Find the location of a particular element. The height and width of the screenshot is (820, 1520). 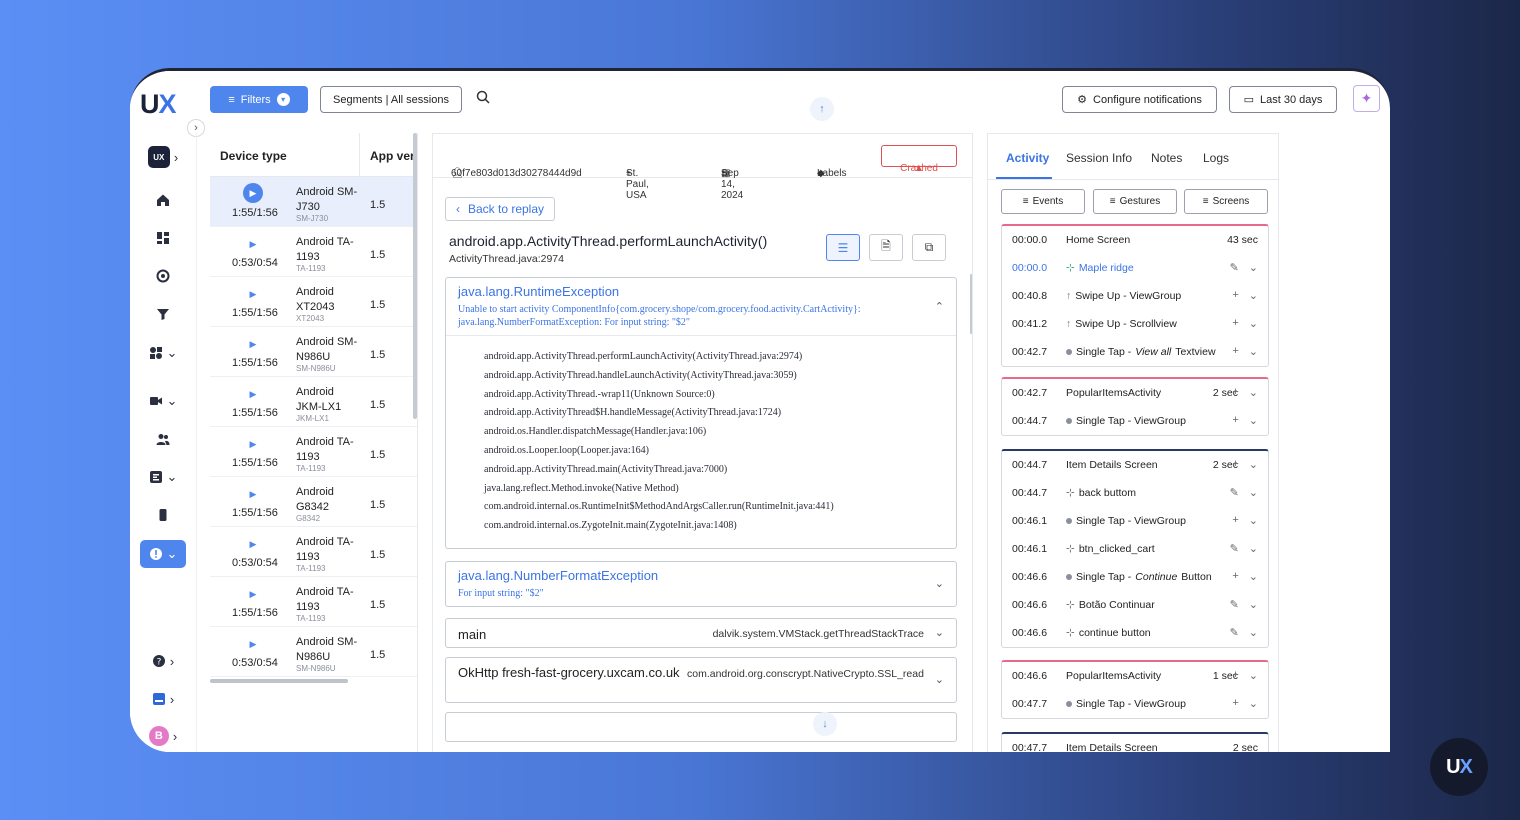

thread-more is located at coordinates (701, 727).